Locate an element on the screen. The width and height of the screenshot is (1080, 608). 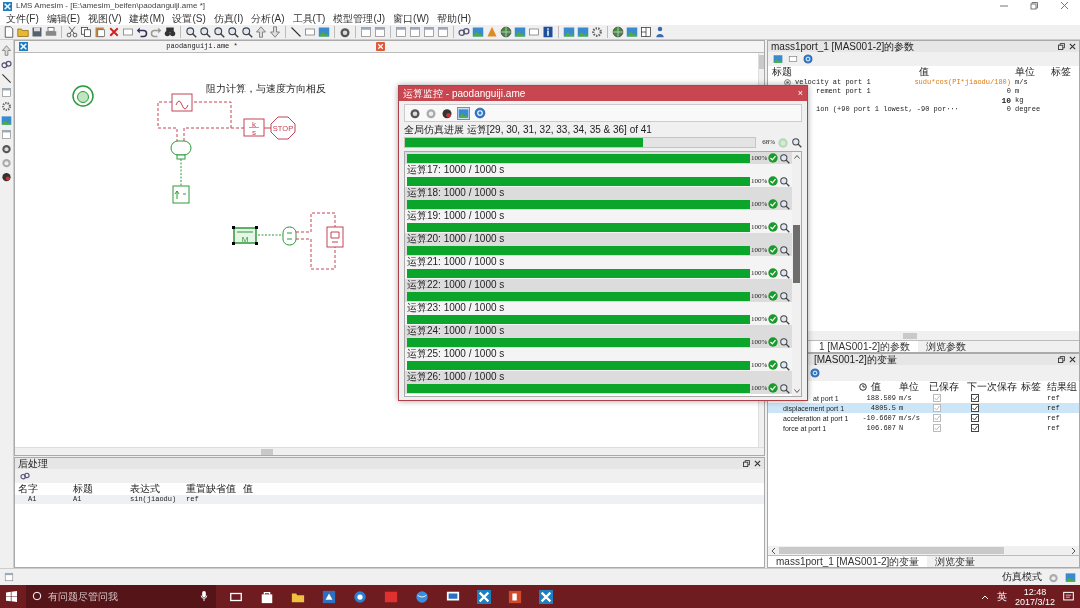
input-method-indicator: 英 is located at coordinates (1001, 596).